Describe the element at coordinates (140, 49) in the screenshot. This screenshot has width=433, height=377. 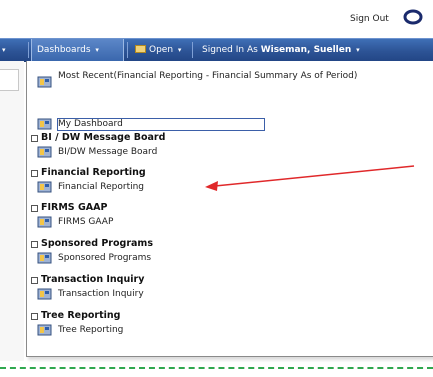
I see `folder-icon` at that location.